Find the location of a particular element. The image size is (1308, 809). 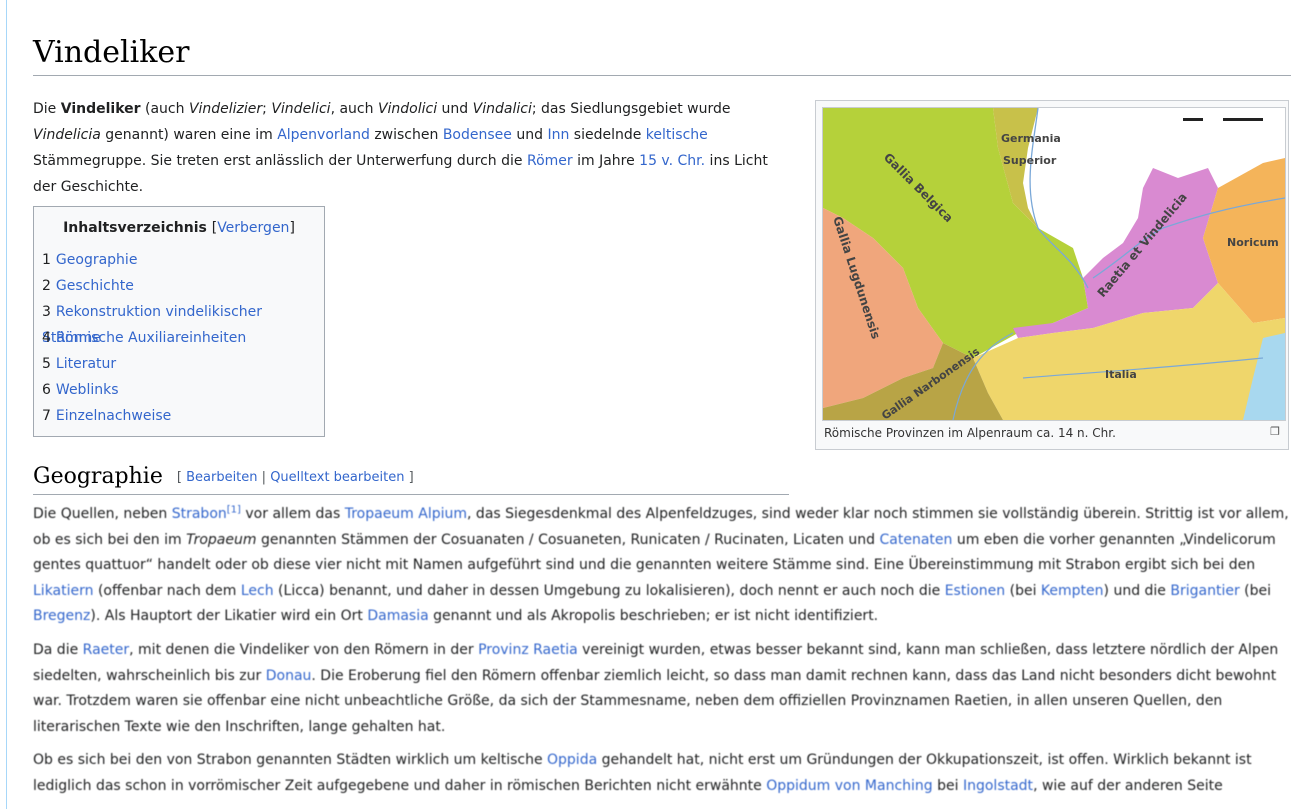

link-inn: Inn is located at coordinates (558, 135).